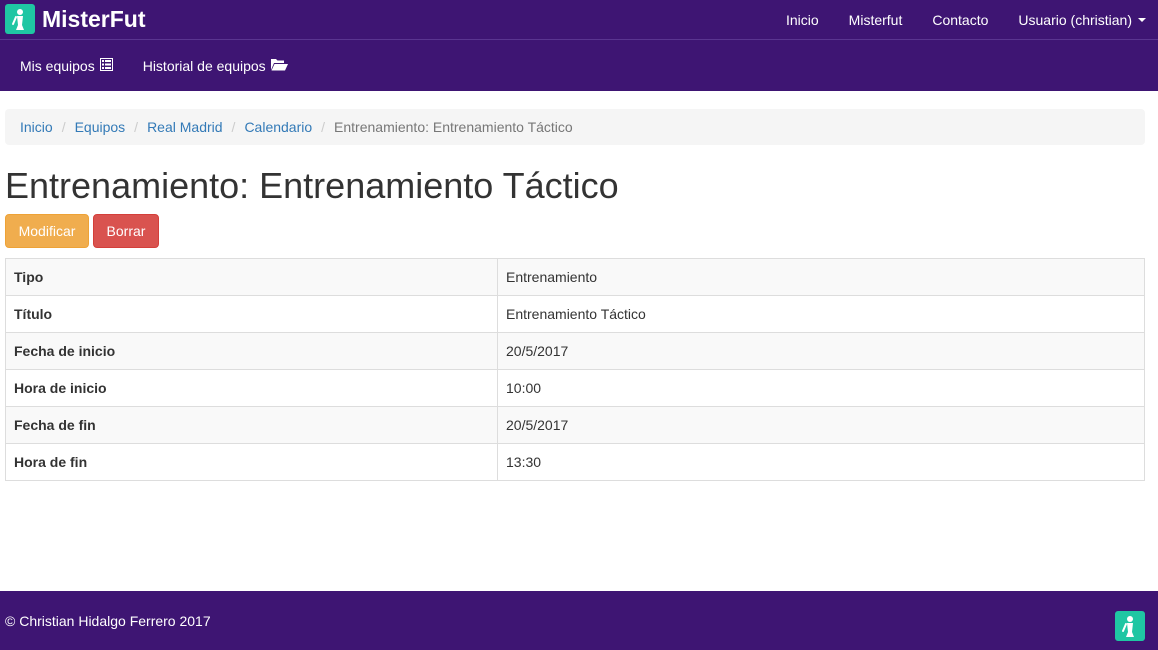 Image resolution: width=1158 pixels, height=650 pixels. Describe the element at coordinates (184, 127) in the screenshot. I see `breadcrumb-link-real-madrid: Real Madrid` at that location.